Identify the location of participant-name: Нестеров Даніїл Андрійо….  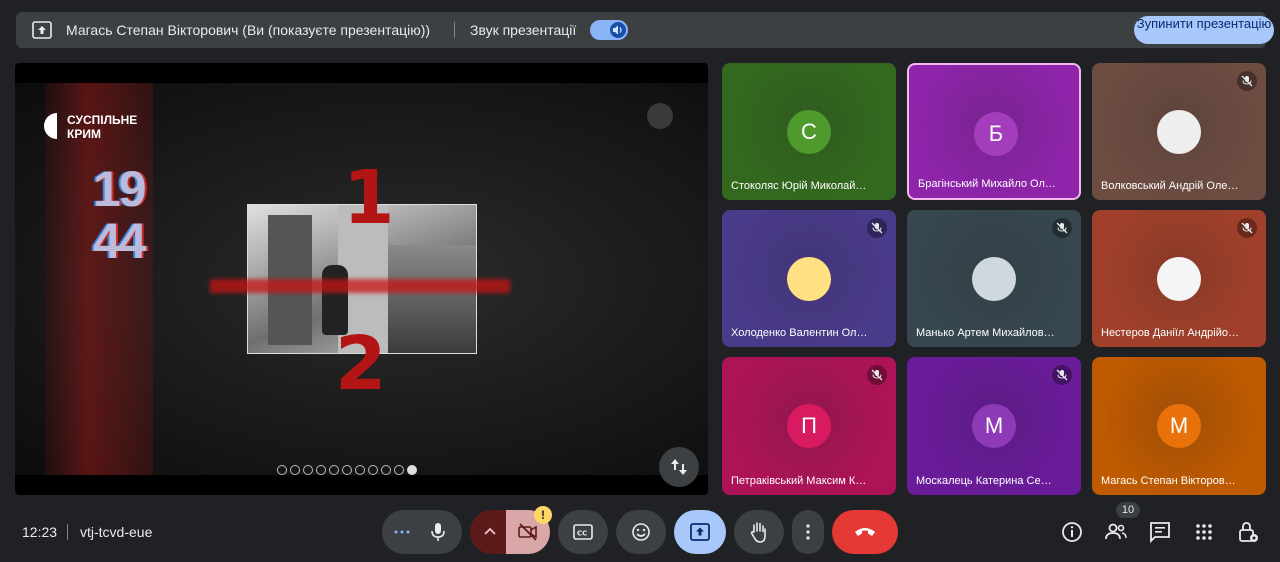
(1170, 333).